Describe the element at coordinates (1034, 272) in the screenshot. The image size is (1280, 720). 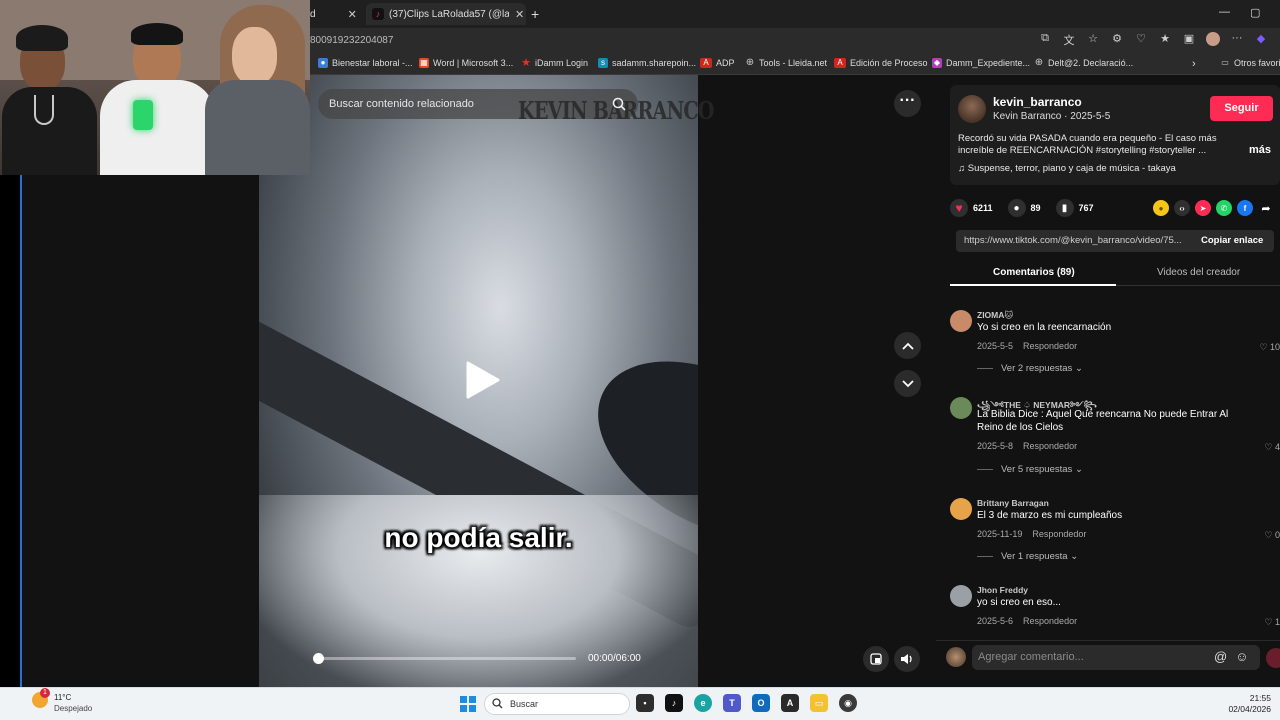
I see `tab-comments: Comentarios (89)` at that location.